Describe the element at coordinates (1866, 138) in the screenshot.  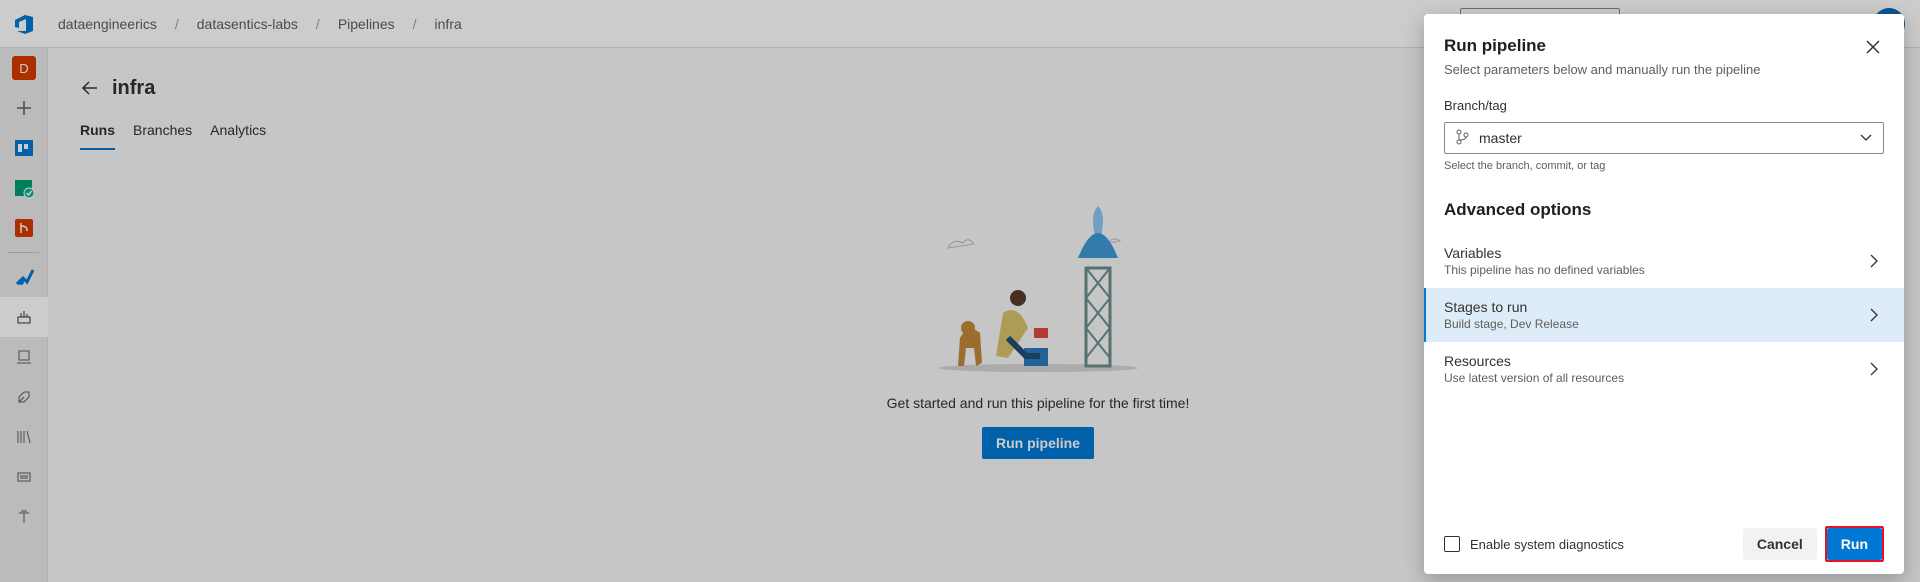
I see `chevron-down-icon` at that location.